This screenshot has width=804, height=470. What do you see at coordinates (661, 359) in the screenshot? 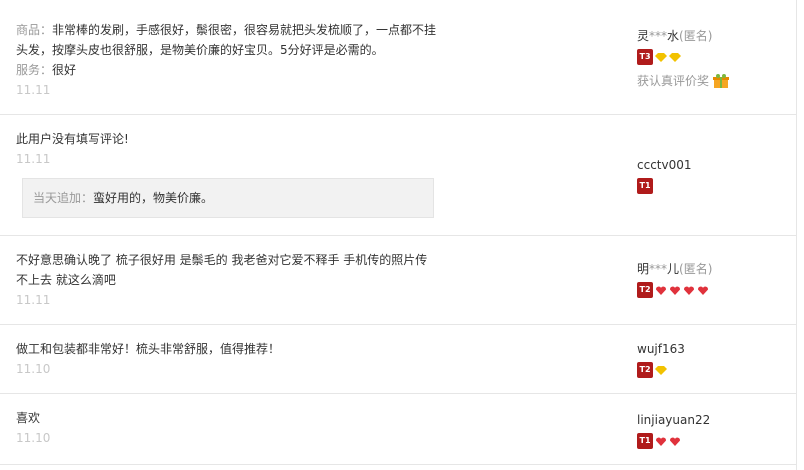
I see `reviewer: wujf163 T2` at bounding box center [661, 359].